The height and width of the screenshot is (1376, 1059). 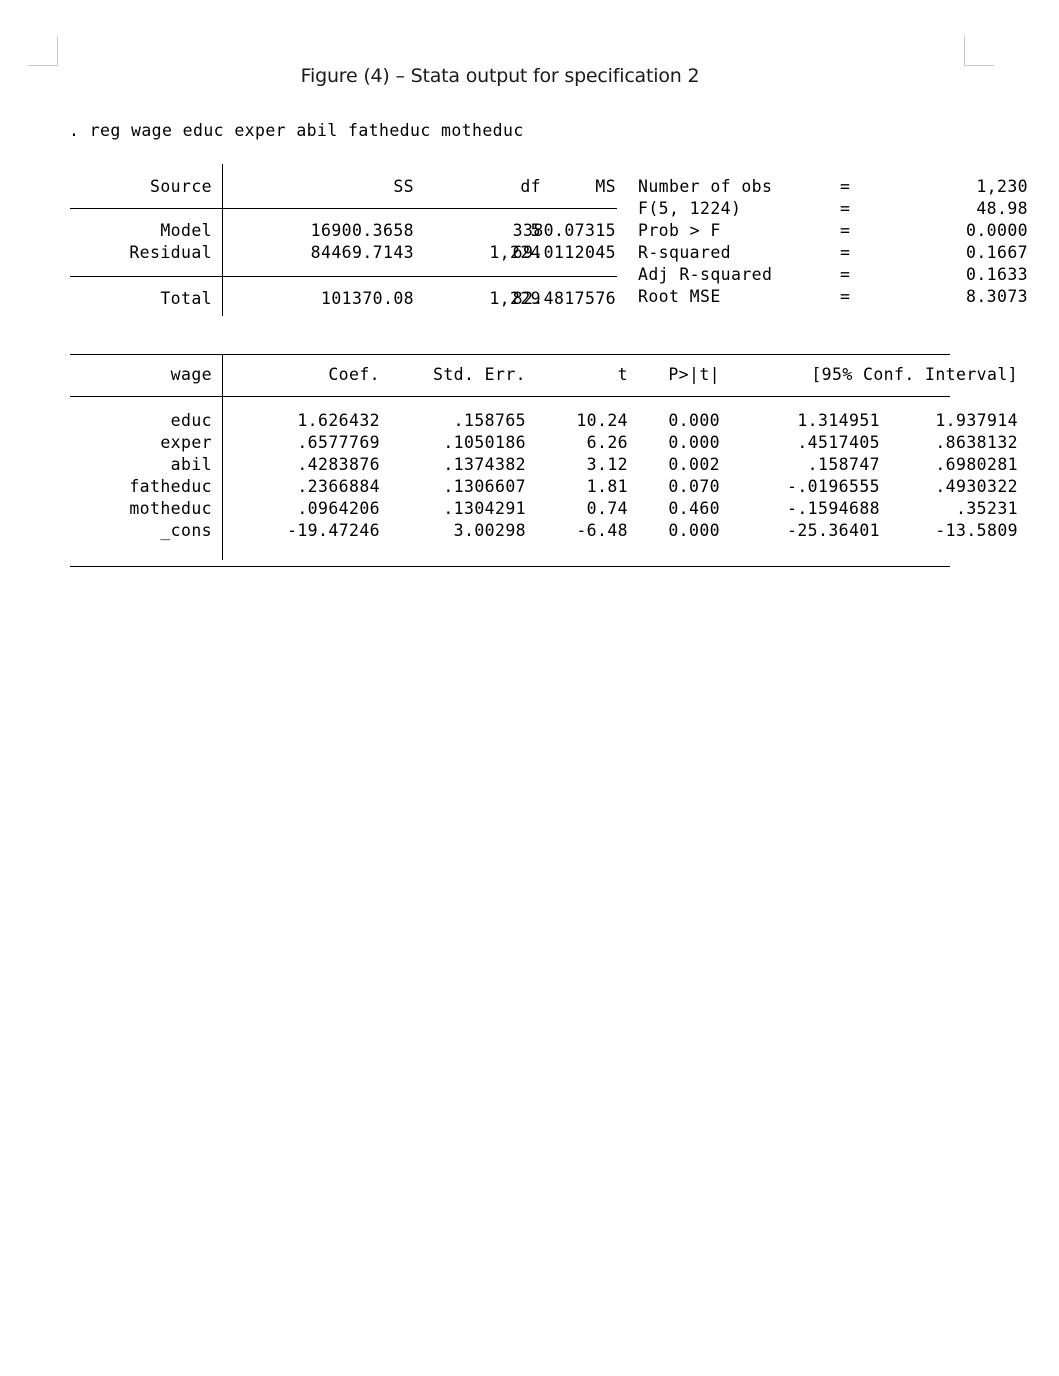 I want to click on coef-row-variable: fatheduc, so click(x=170, y=486).